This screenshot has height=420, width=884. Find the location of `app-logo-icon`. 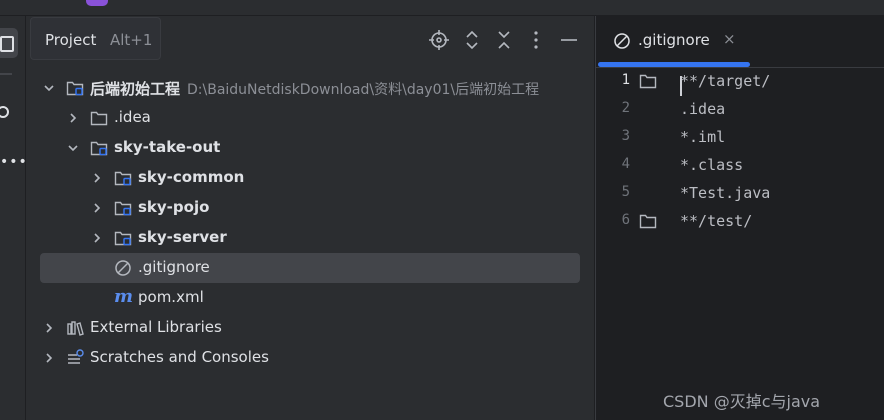

app-logo-icon is located at coordinates (97, 3).